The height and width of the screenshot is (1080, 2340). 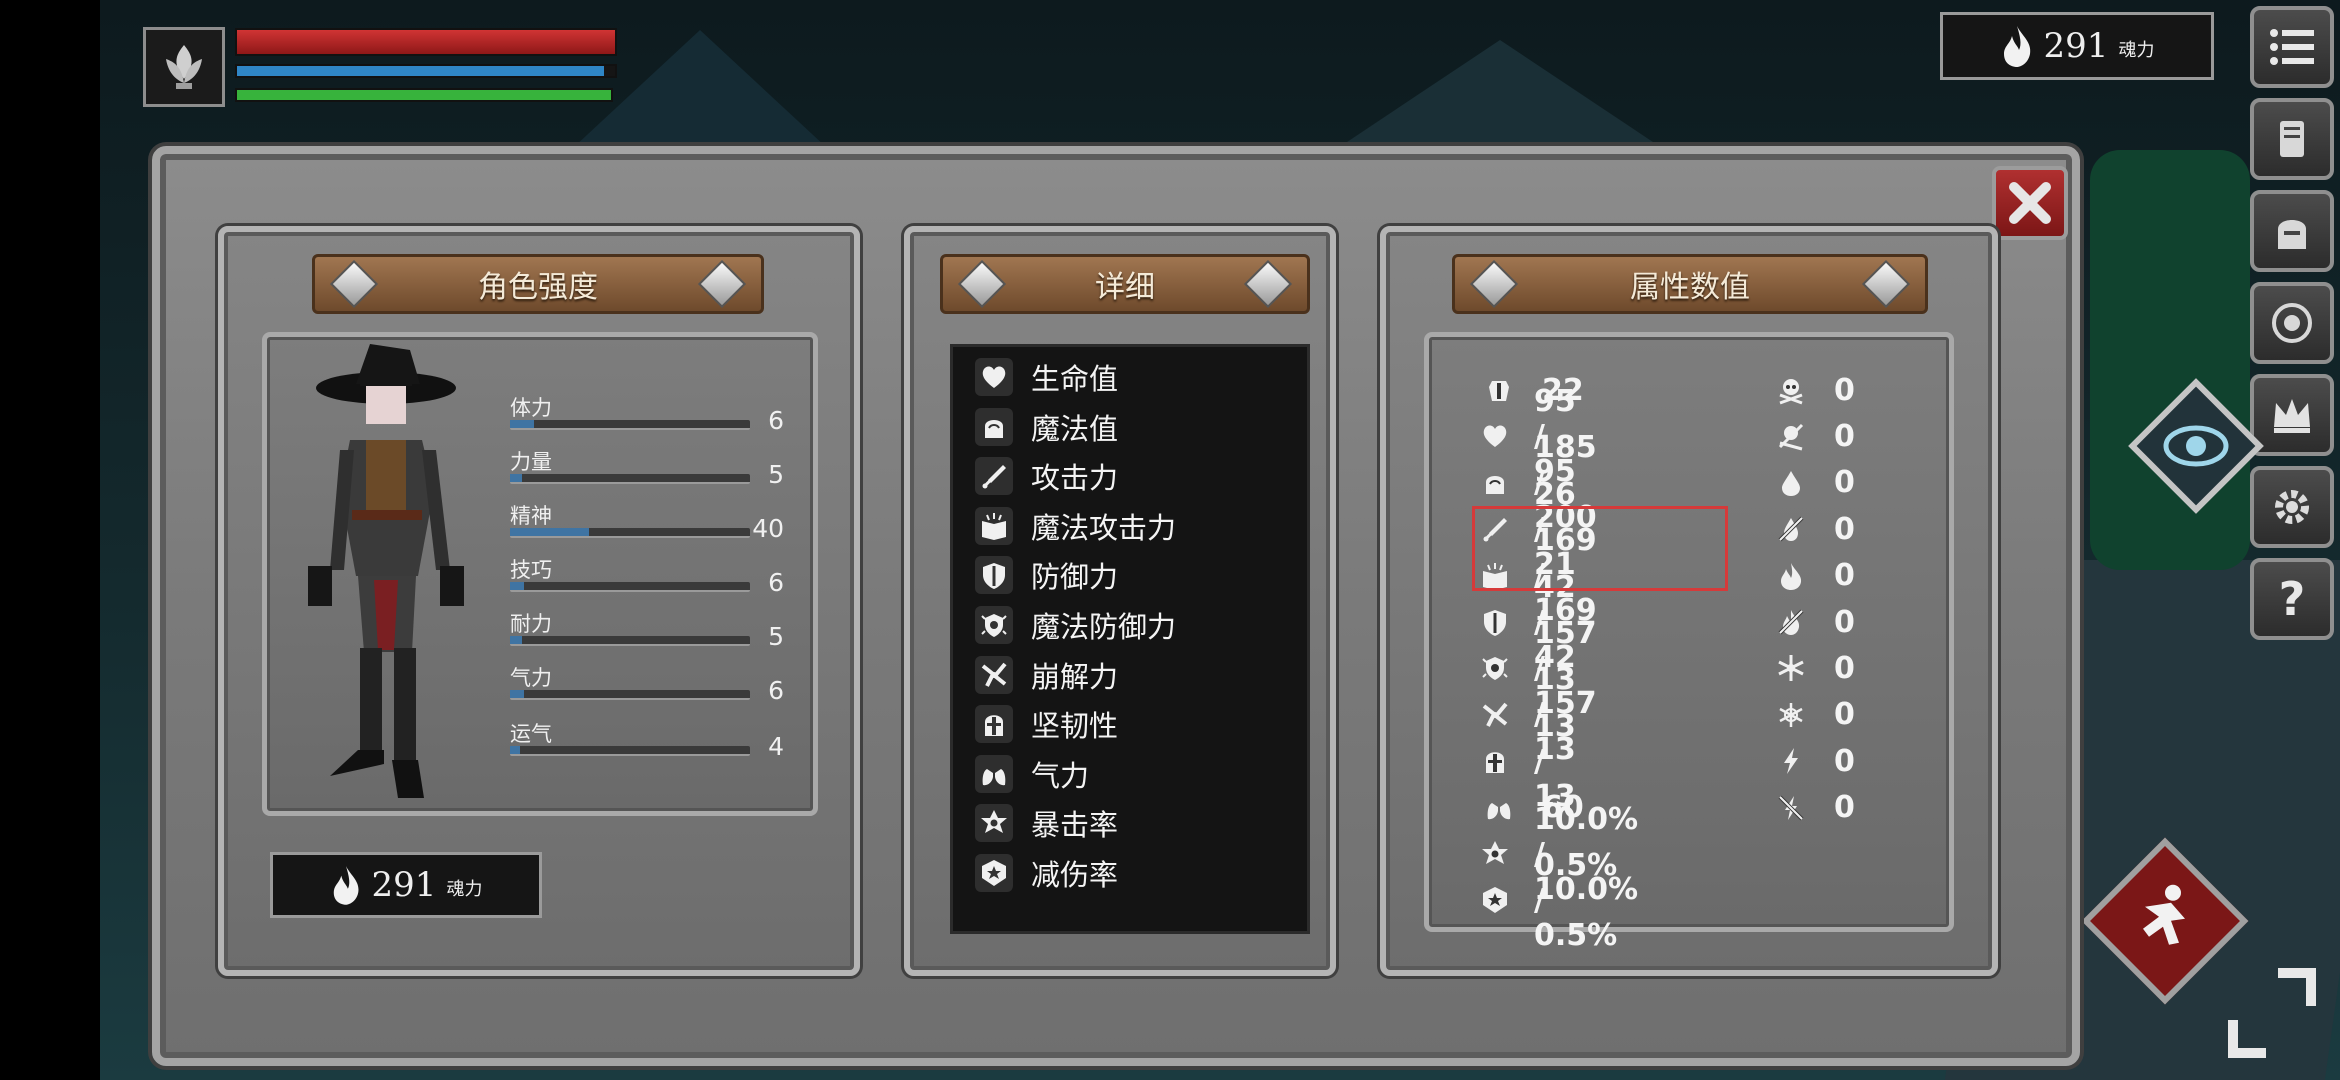 I want to click on mana-bar, so click(x=426, y=71).